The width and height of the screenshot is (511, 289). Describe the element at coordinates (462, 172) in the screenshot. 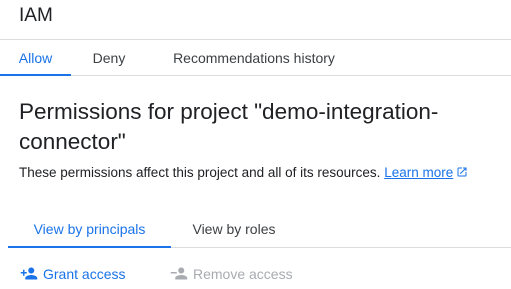

I see `open-in-new-icon` at that location.